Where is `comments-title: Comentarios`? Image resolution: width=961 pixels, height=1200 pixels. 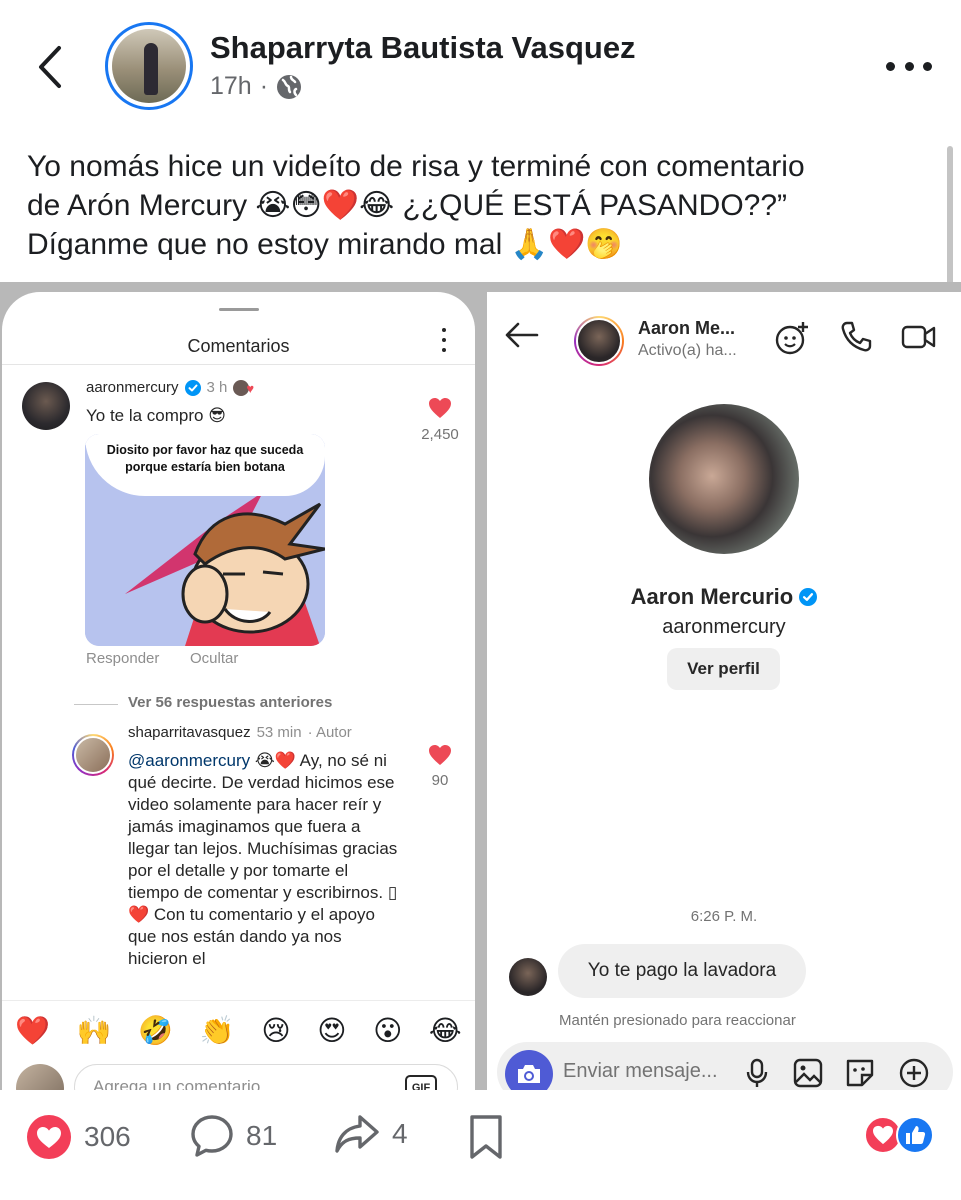 comments-title: Comentarios is located at coordinates (238, 346).